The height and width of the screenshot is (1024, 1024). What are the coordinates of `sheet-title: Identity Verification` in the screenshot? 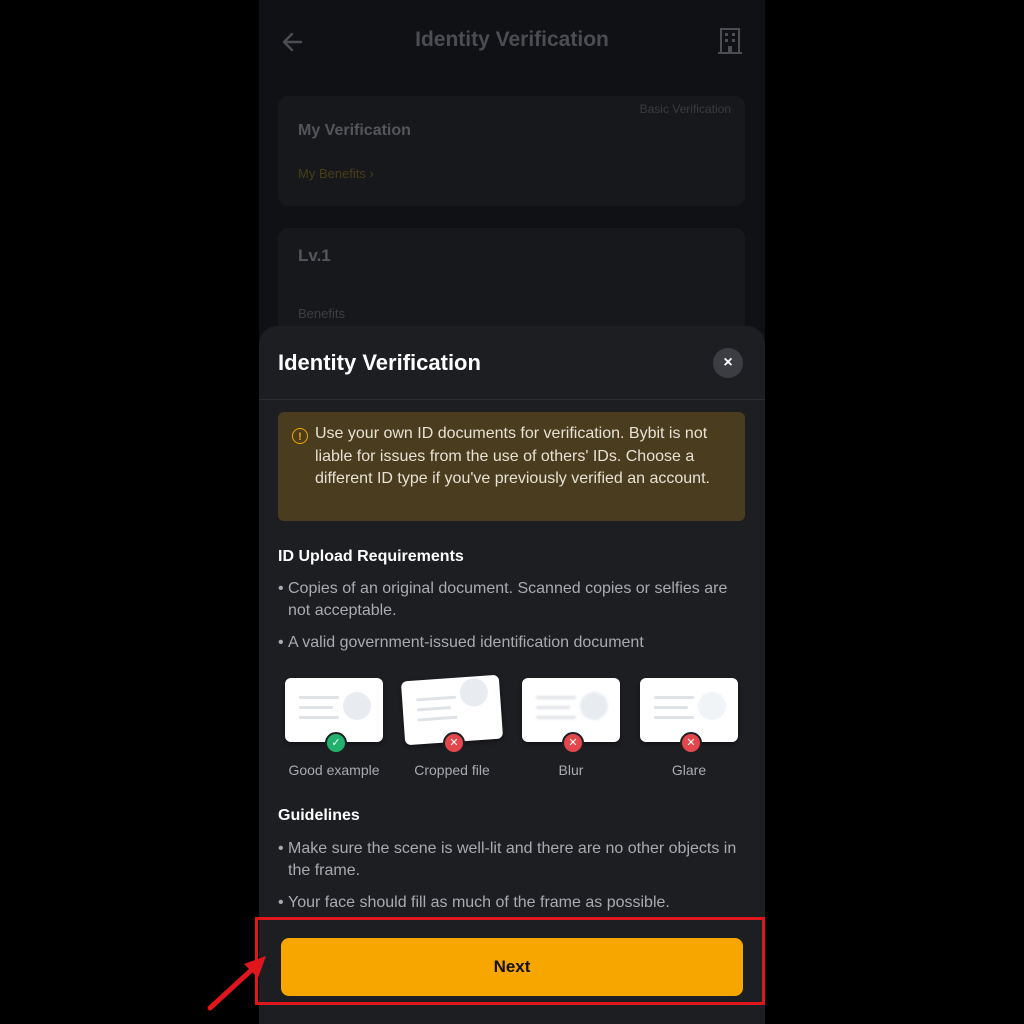 It's located at (379, 362).